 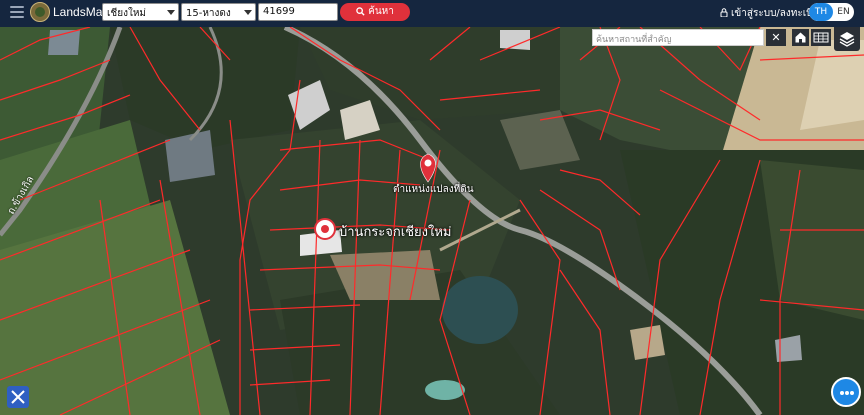 I want to click on parcel-number-input: 41699, so click(x=298, y=12).